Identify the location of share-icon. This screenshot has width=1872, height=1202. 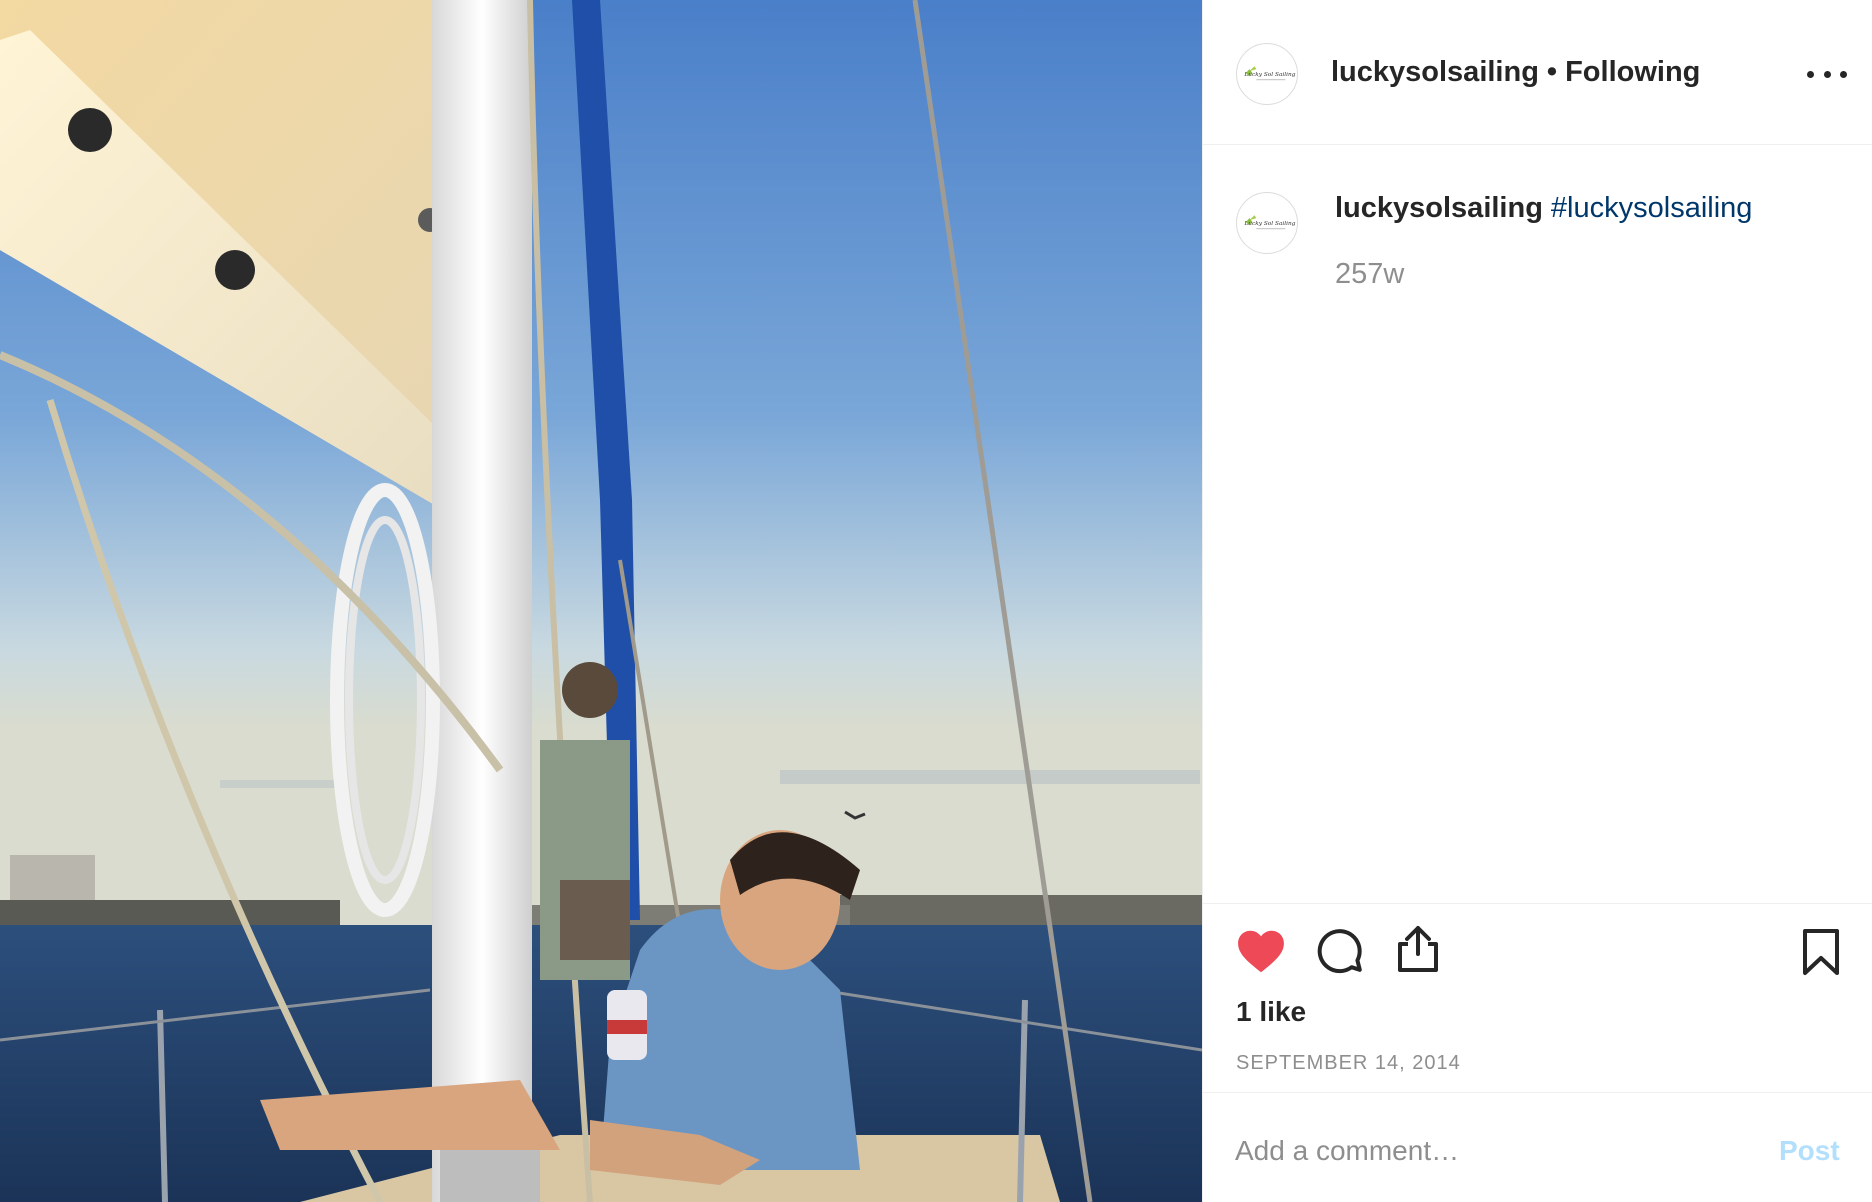
(1418, 949).